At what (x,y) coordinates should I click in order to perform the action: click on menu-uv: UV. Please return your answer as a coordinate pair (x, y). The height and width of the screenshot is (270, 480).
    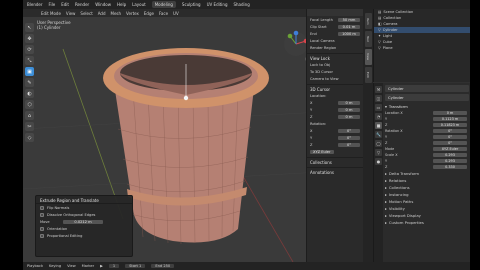
    Looking at the image, I should click on (176, 13).